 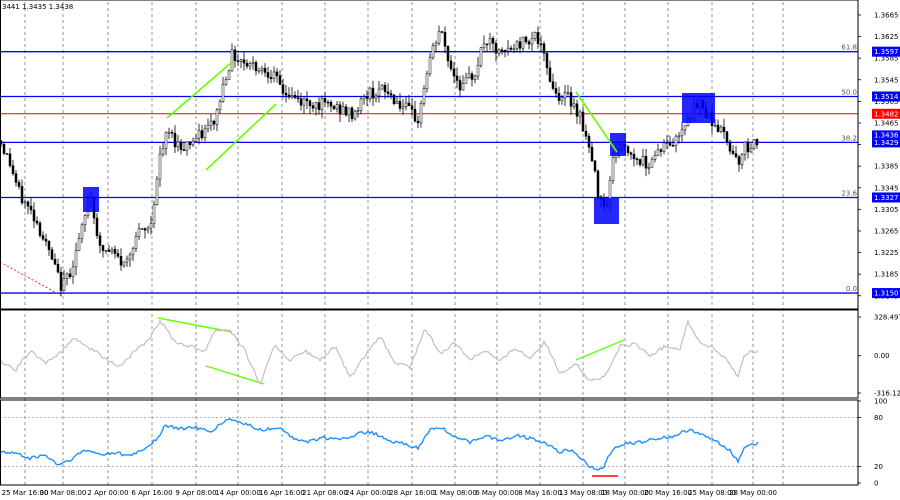 I want to click on price-tick-label: 1.3185, so click(x=886, y=275).